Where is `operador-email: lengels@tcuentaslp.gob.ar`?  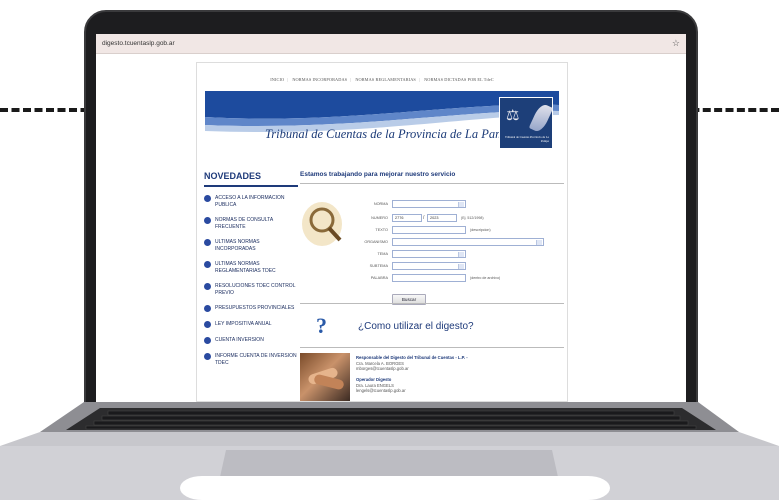 operador-email: lengels@tcuentaslp.gob.ar is located at coordinates (381, 390).